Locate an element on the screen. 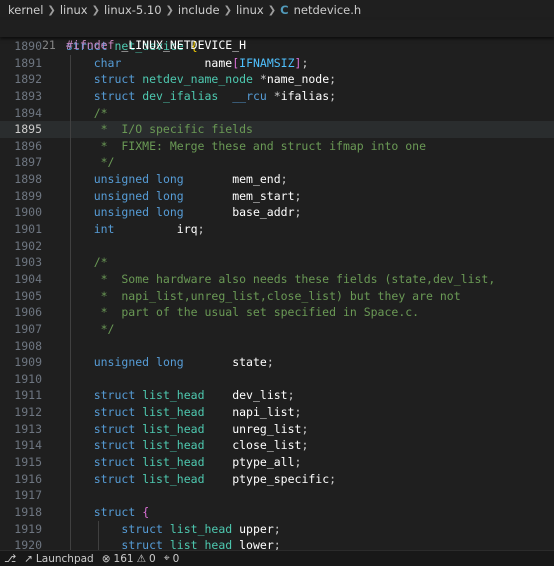 The image size is (554, 566). c-file-icon: C is located at coordinates (284, 10).